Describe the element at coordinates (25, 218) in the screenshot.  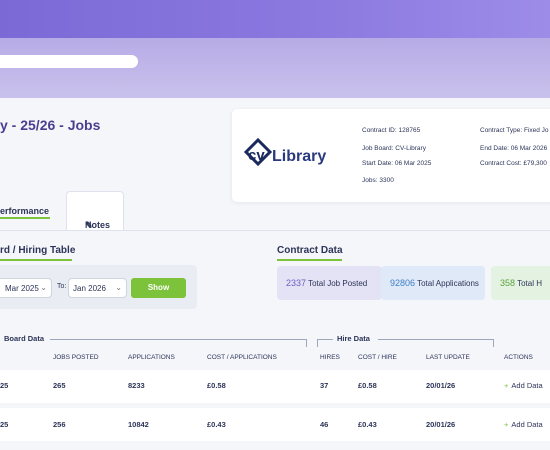
I see `active-tab-underline` at that location.